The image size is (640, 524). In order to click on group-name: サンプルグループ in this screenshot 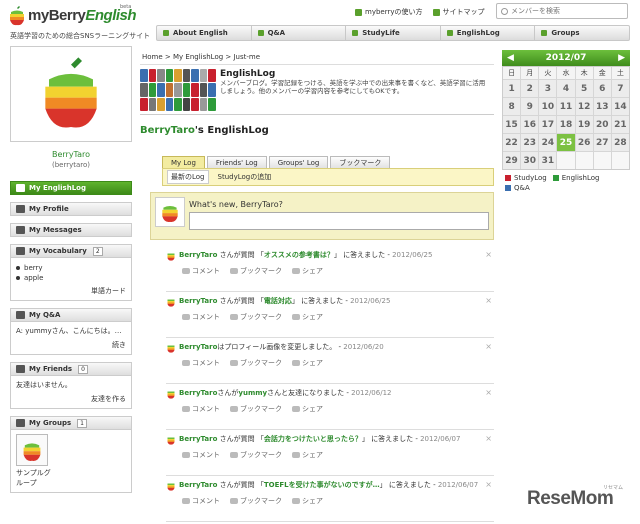, I will do `click(36, 478)`.